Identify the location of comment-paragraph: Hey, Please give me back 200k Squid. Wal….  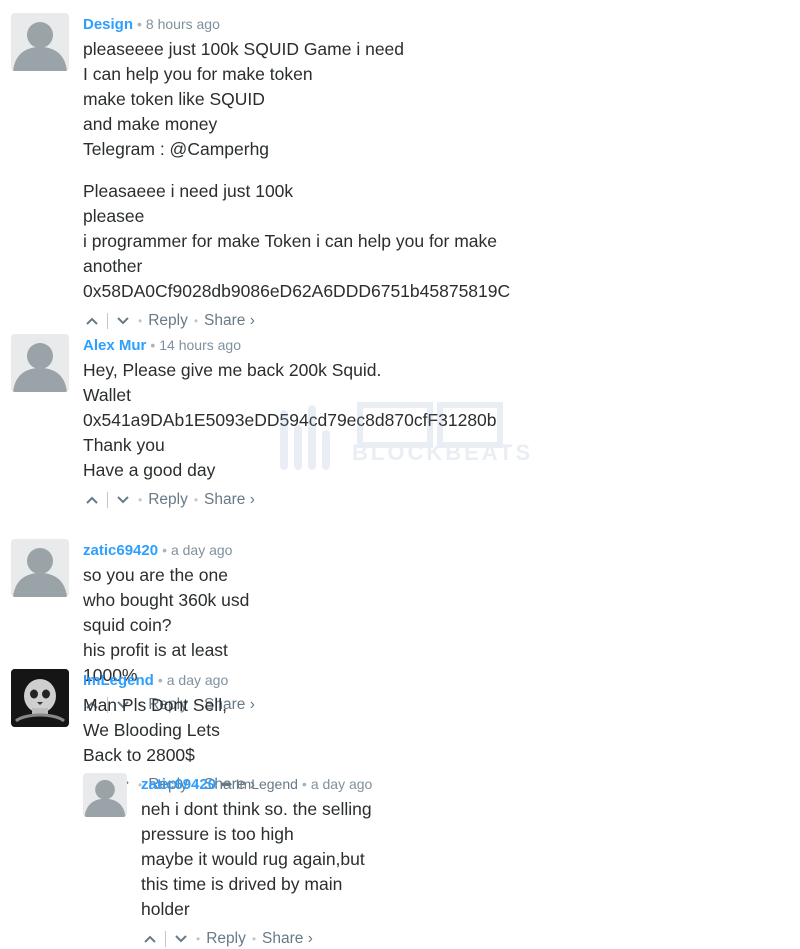
(290, 420).